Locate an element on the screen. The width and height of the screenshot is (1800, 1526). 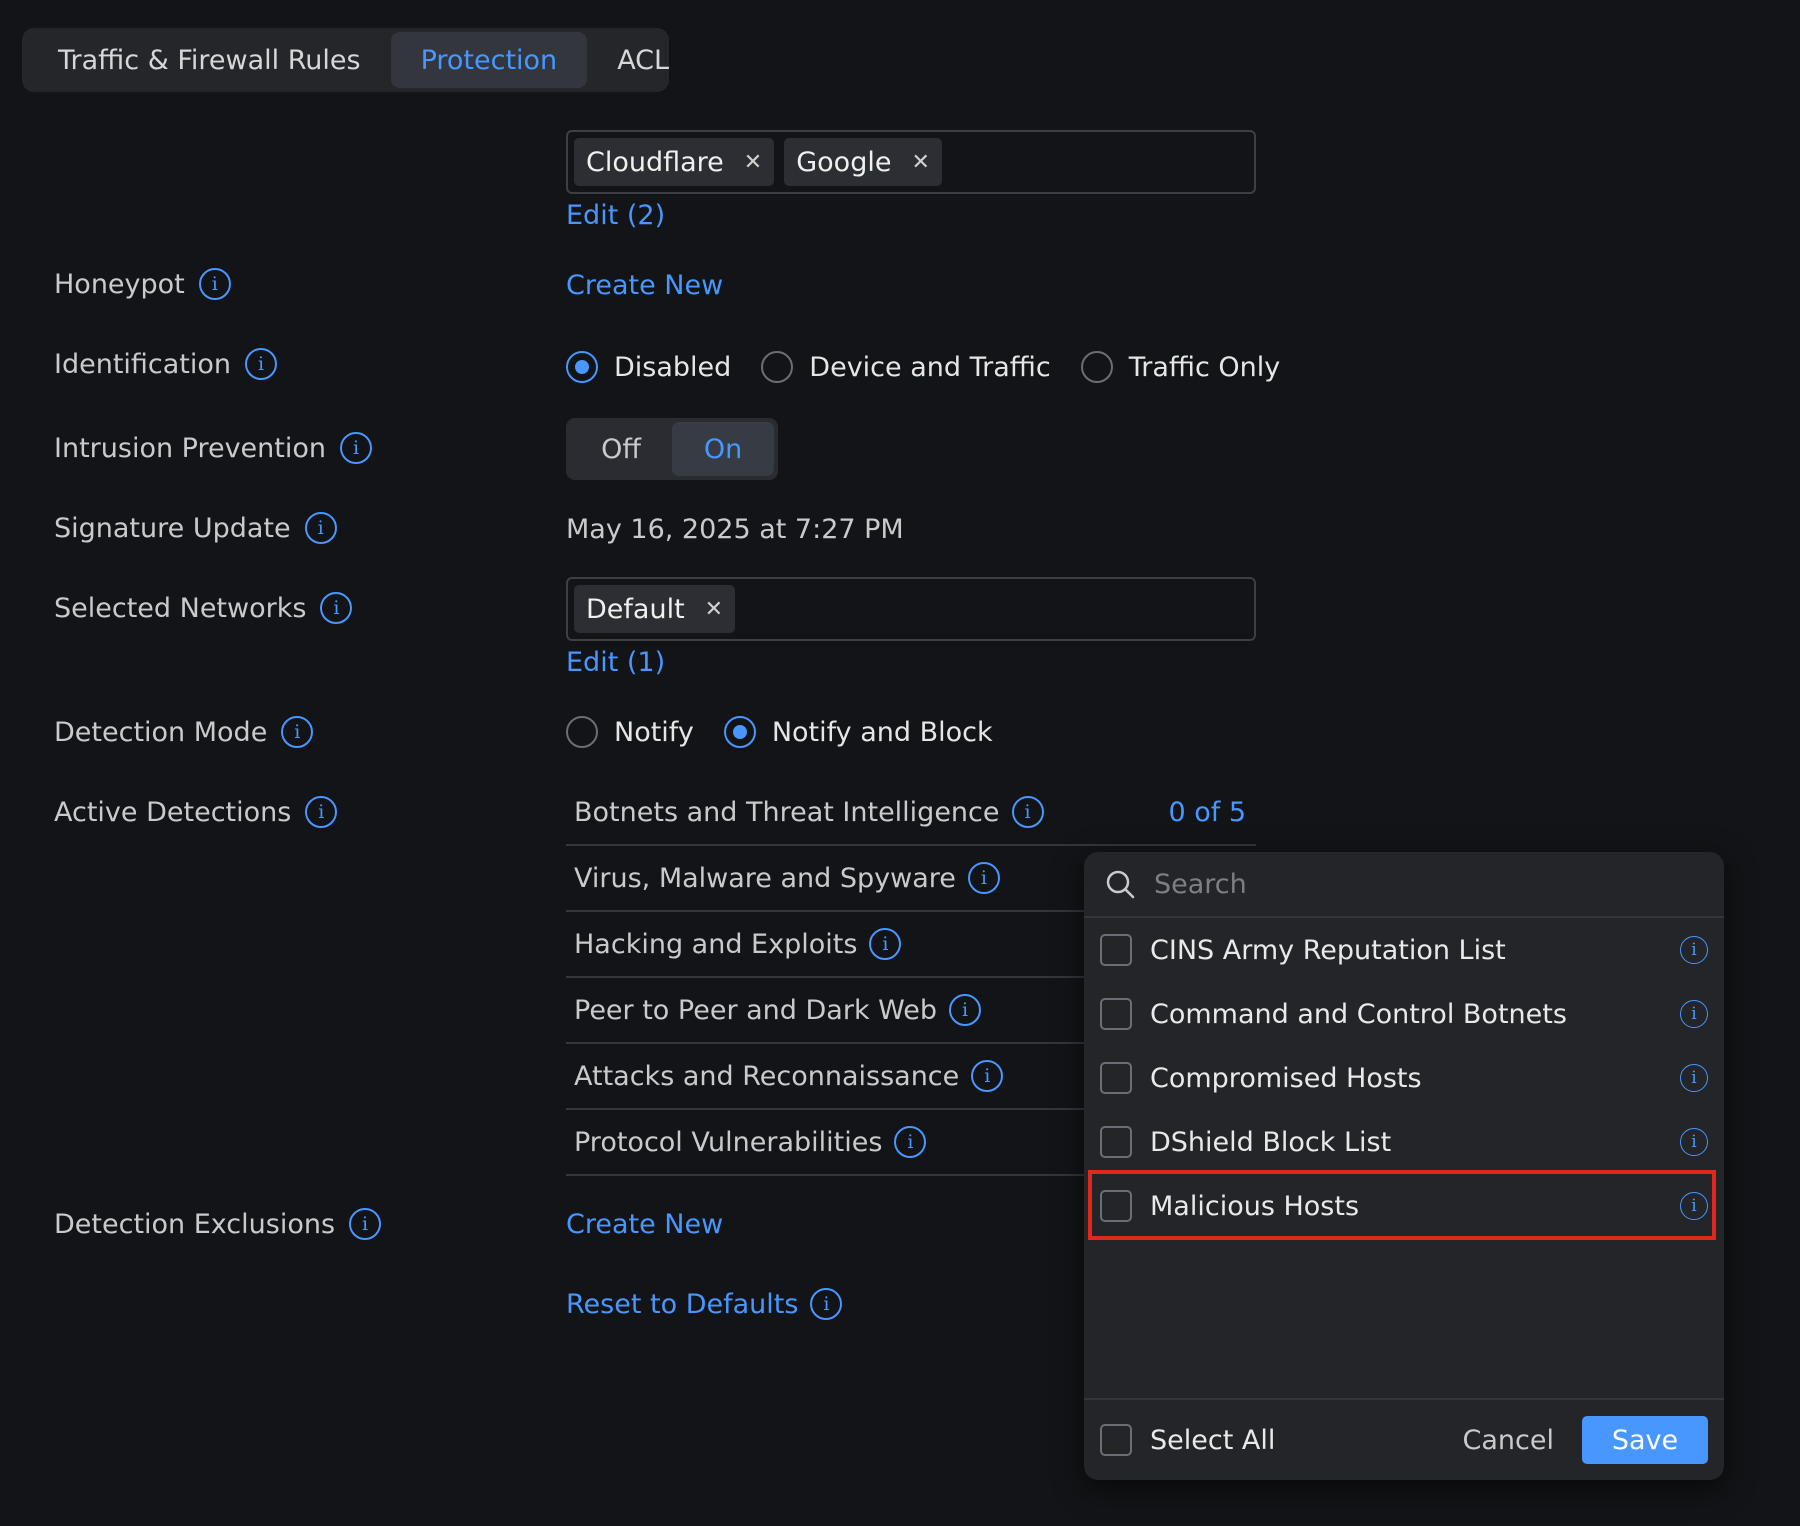
detection-name: Peer to Peer and Dark Web is located at coordinates (756, 1010).